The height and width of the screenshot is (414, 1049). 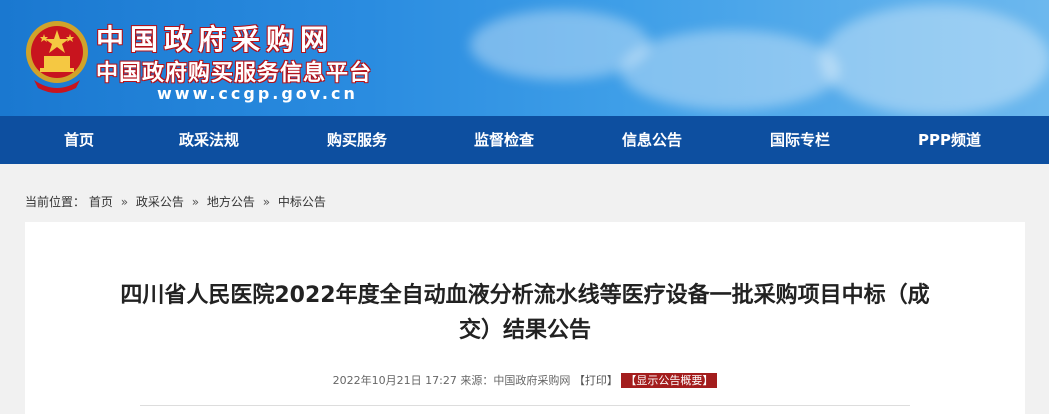 I want to click on show-summary-button: 【显示公告概要】, so click(x=669, y=380).